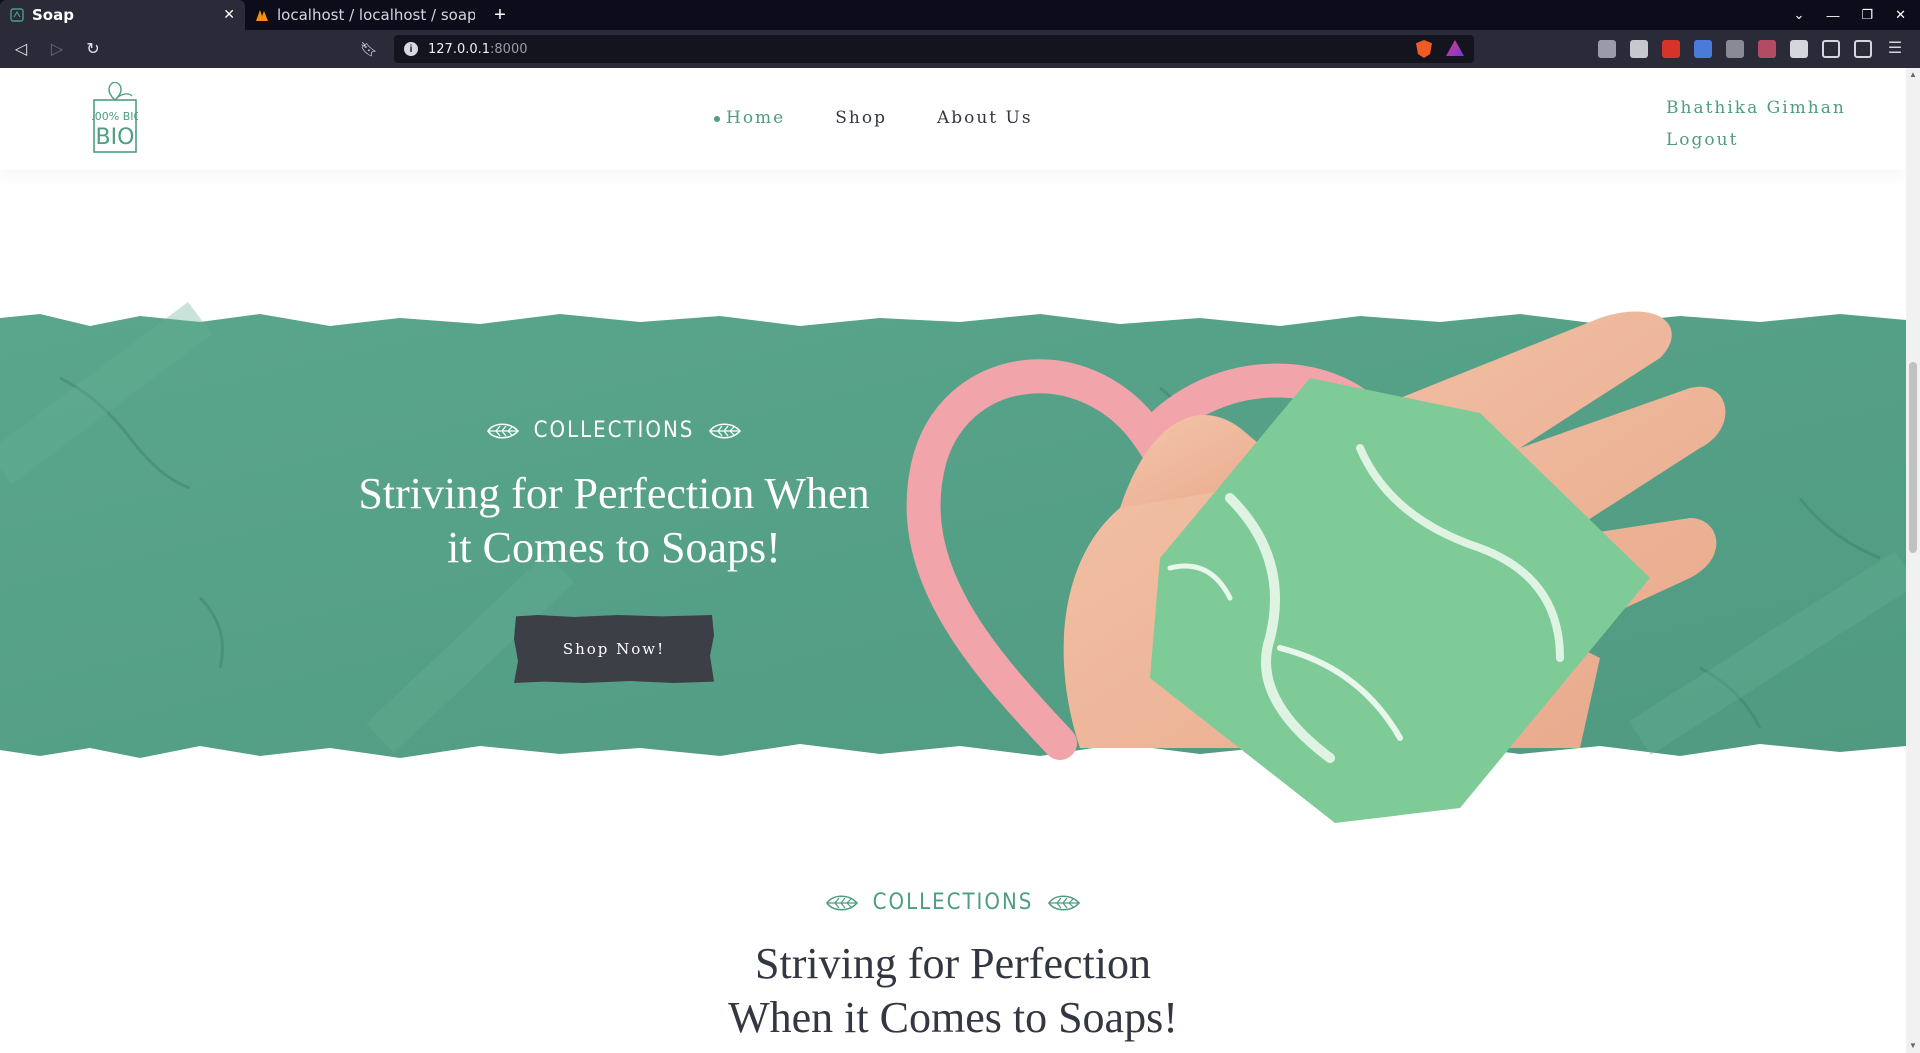  What do you see at coordinates (478, 49) in the screenshot?
I see `url-text: 127.0.0.1:8000` at bounding box center [478, 49].